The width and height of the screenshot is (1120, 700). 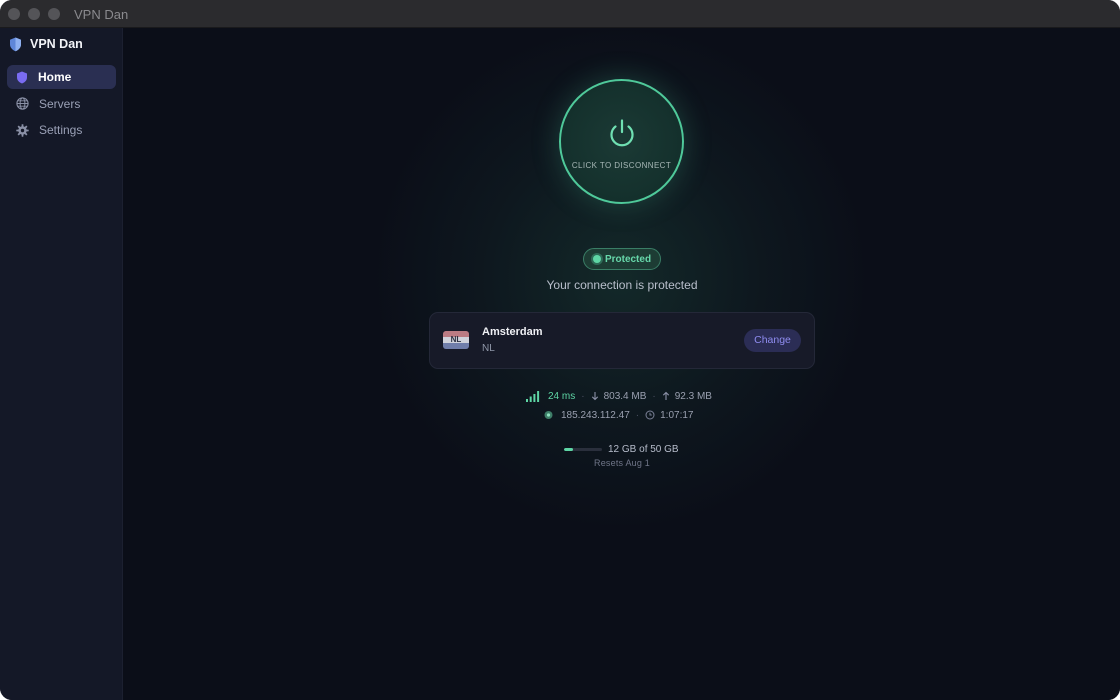 What do you see at coordinates (625, 396) in the screenshot?
I see `download-value: 803.4 MB` at bounding box center [625, 396].